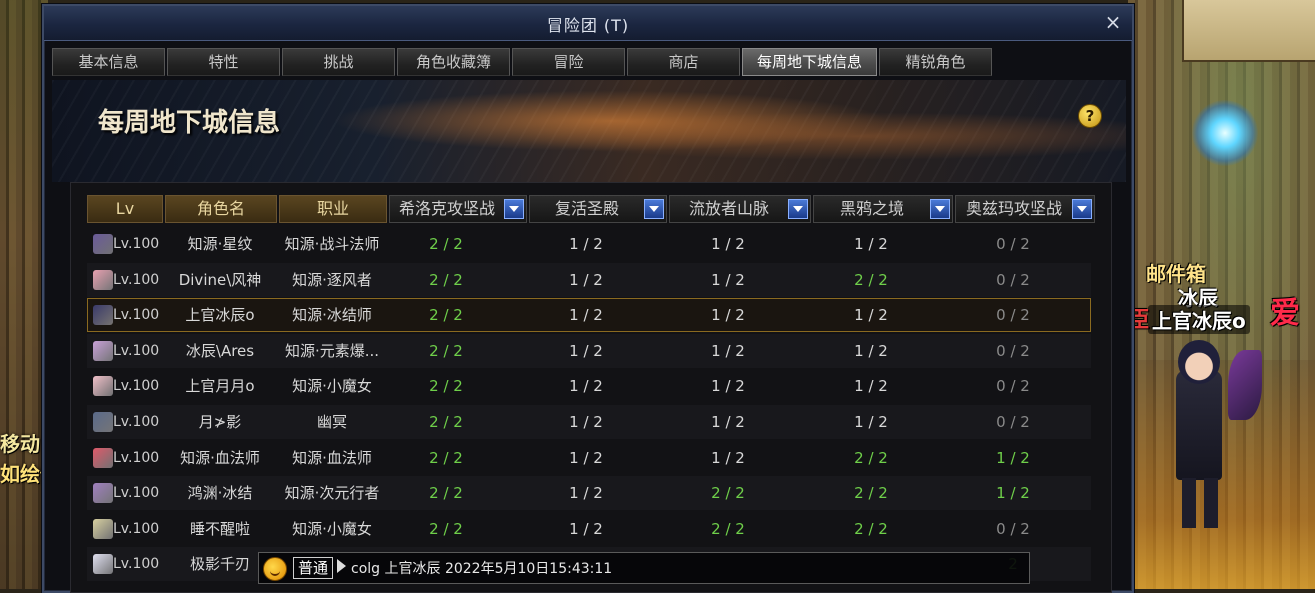  What do you see at coordinates (332, 315) in the screenshot?
I see `row-job: 知源·冰结师` at bounding box center [332, 315].